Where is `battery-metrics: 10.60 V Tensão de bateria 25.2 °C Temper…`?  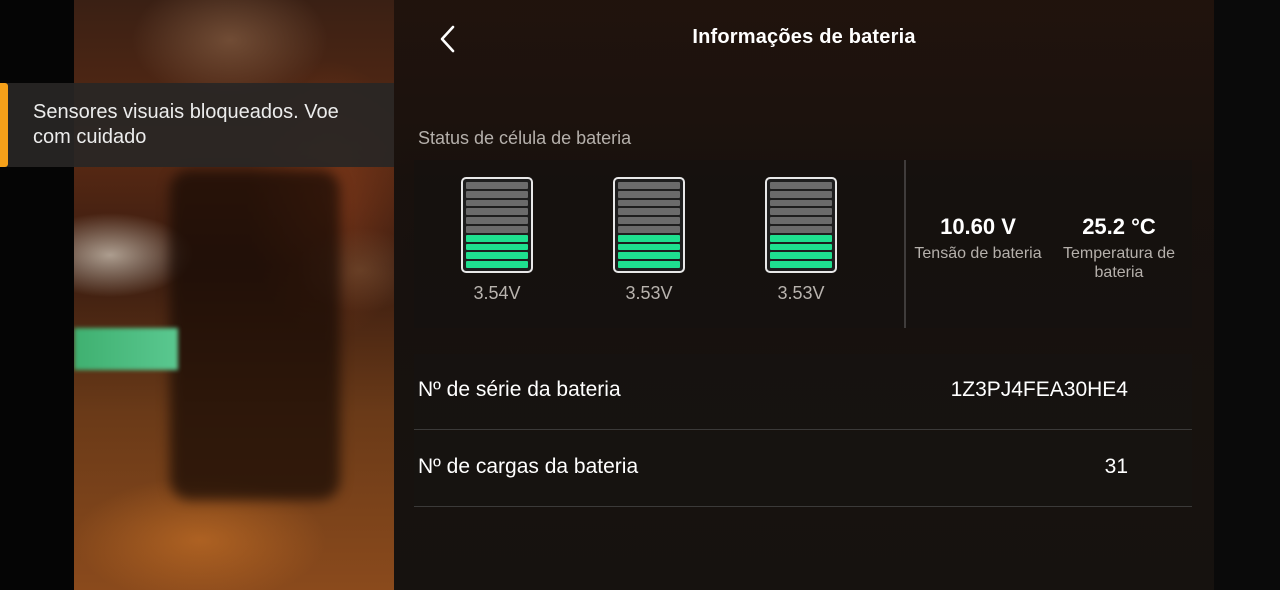
battery-metrics: 10.60 V Tensão de bateria 25.2 °C Temper… is located at coordinates (1049, 244).